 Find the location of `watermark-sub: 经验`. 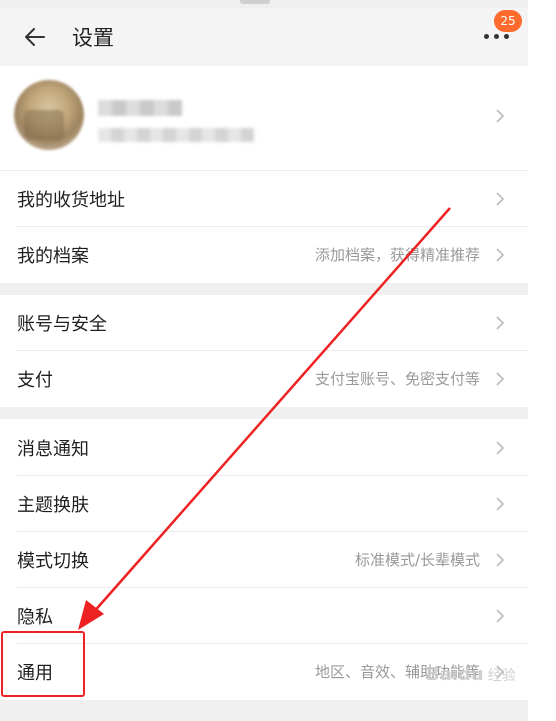

watermark-sub: 经验 is located at coordinates (501, 676).